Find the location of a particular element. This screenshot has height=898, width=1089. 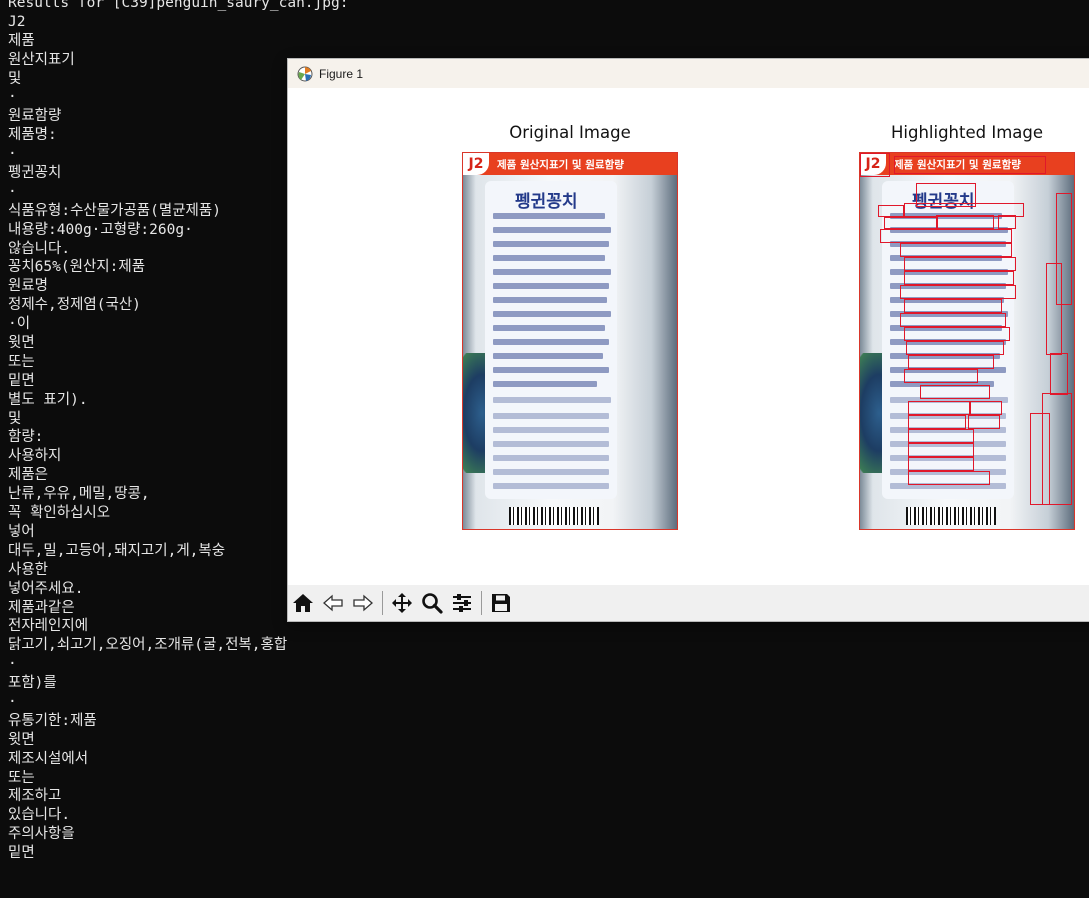

product-name: 펭귄꽁치 is located at coordinates (546, 202).